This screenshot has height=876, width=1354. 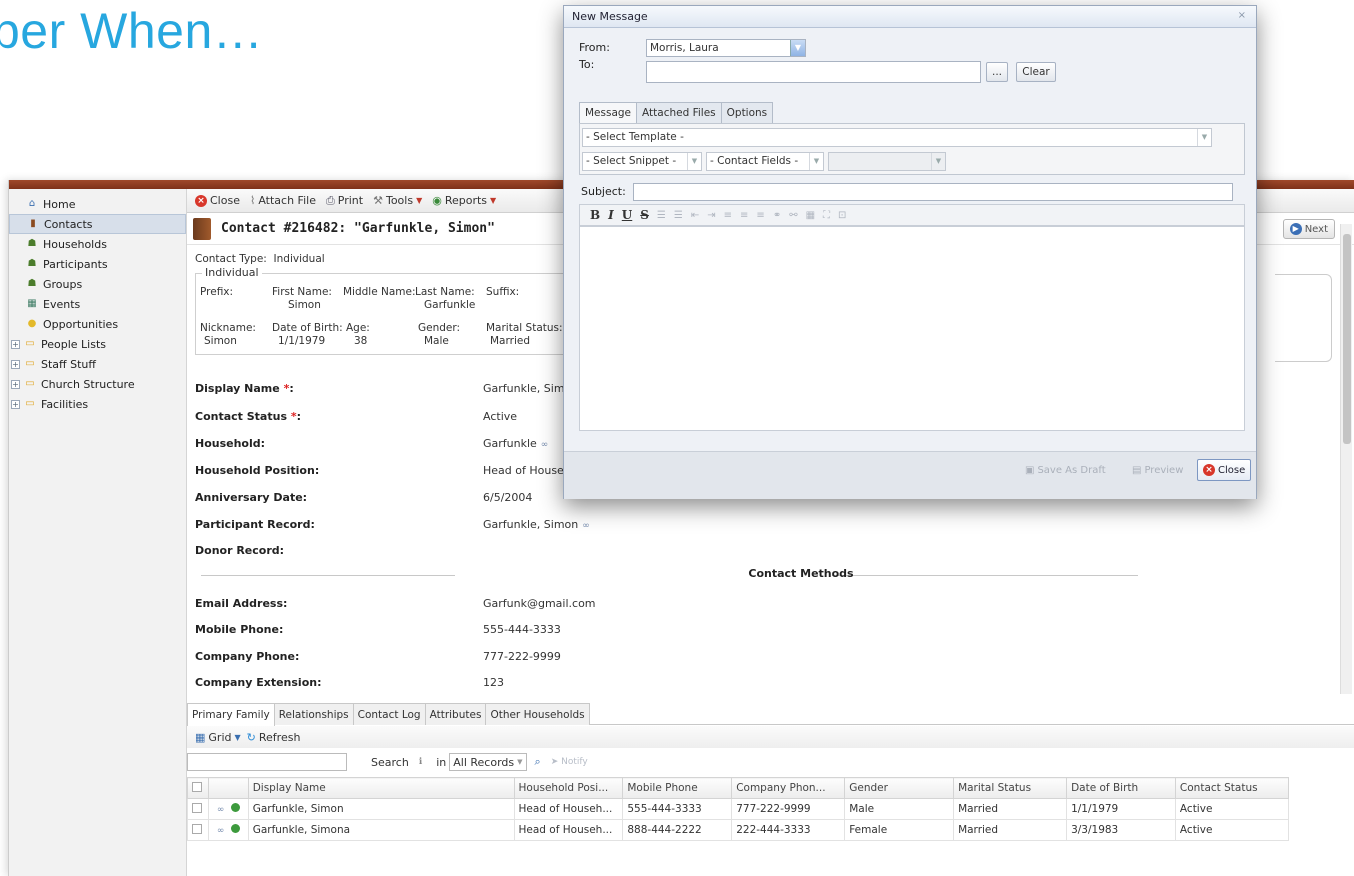 I want to click on indent-icon: ⇥, so click(x=711, y=215).